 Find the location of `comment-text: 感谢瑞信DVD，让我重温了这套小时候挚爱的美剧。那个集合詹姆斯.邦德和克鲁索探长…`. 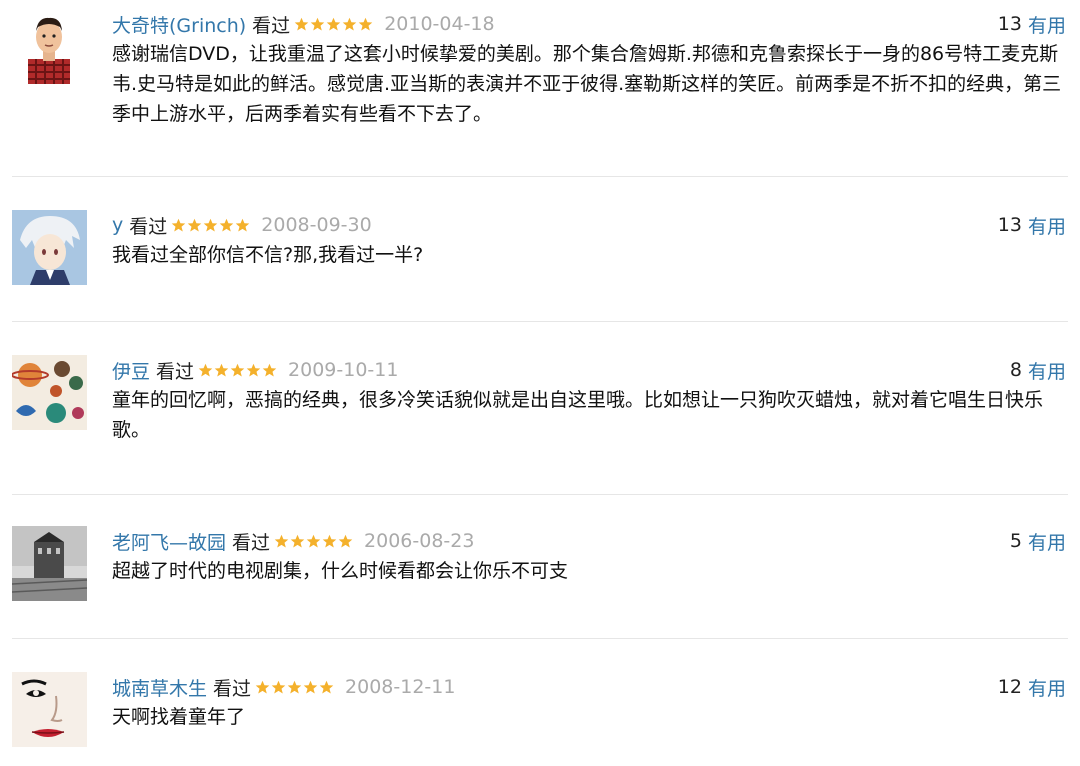

comment-text: 感谢瑞信DVD，让我重温了这套小时候挚爱的美剧。那个集合詹姆斯.邦德和克鲁索探长… is located at coordinates (587, 84).